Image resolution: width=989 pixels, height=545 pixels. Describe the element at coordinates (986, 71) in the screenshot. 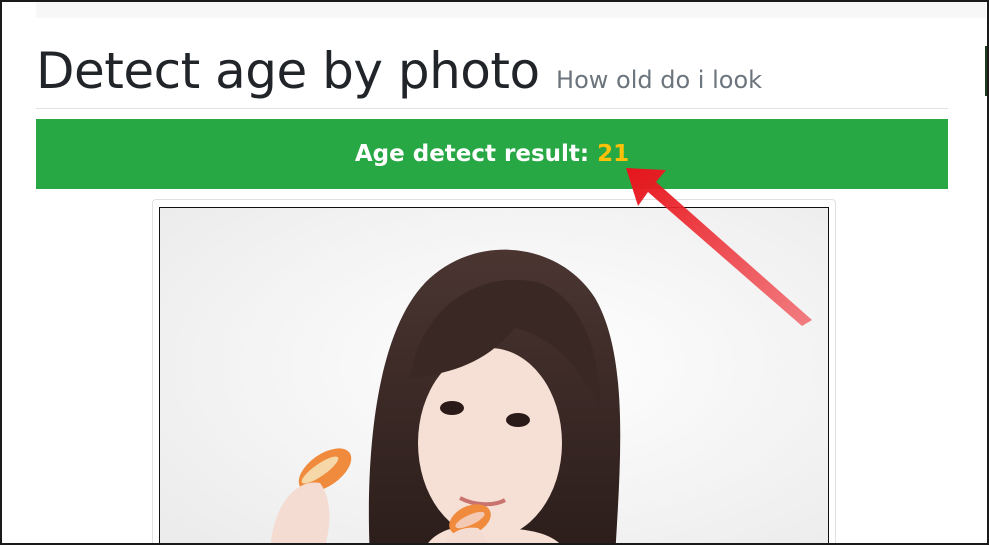

I see `sidebar-edge` at that location.